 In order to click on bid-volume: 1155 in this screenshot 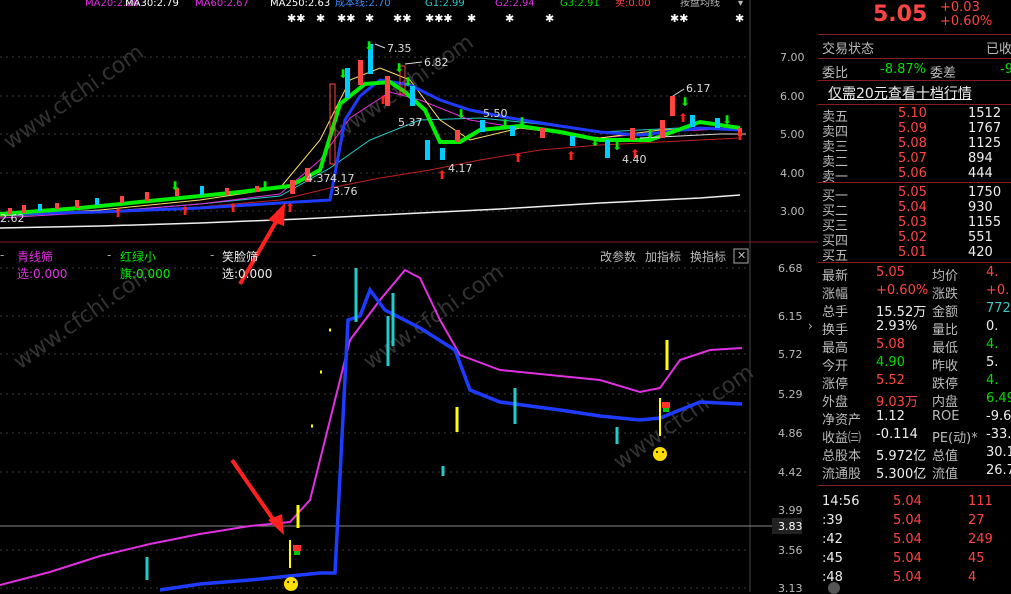, I will do `click(985, 222)`.